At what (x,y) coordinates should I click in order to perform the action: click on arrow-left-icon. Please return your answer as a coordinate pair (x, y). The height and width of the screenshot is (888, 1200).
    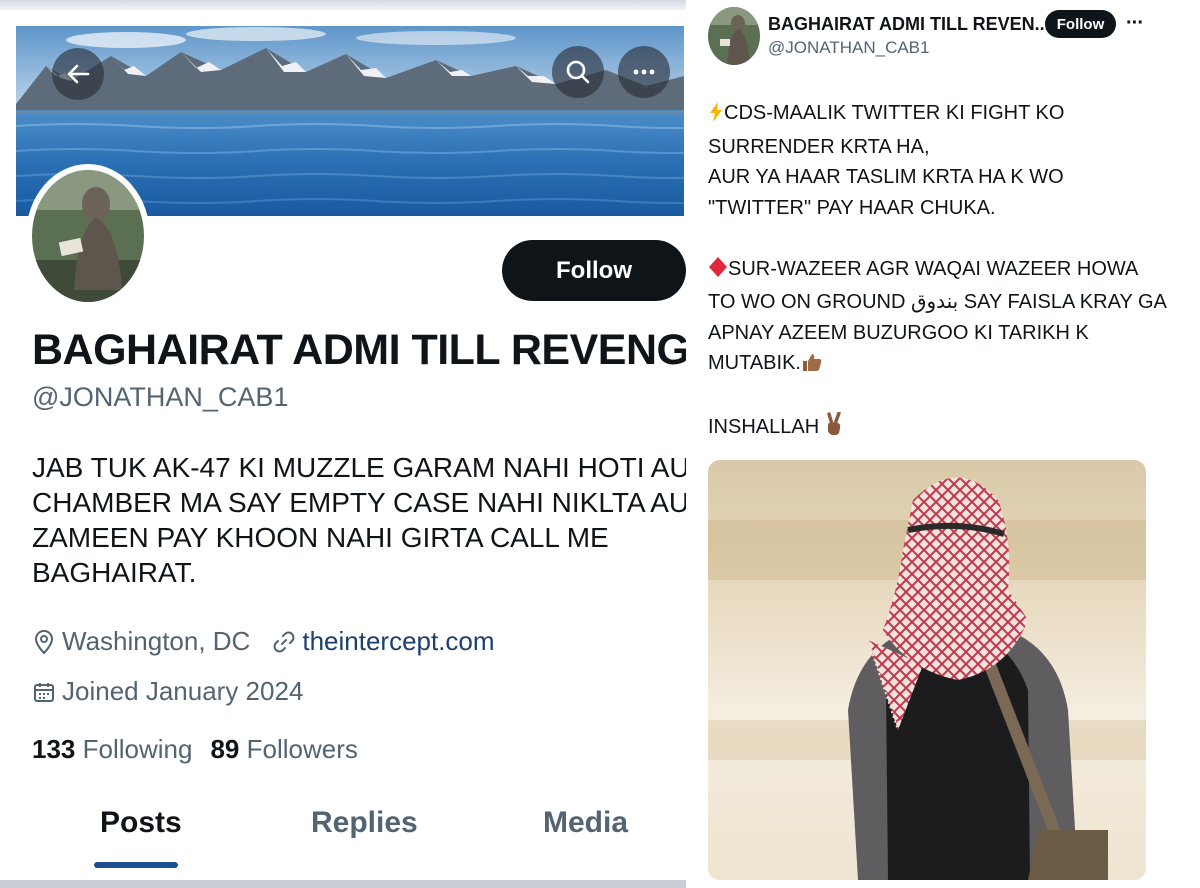
    Looking at the image, I should click on (78, 74).